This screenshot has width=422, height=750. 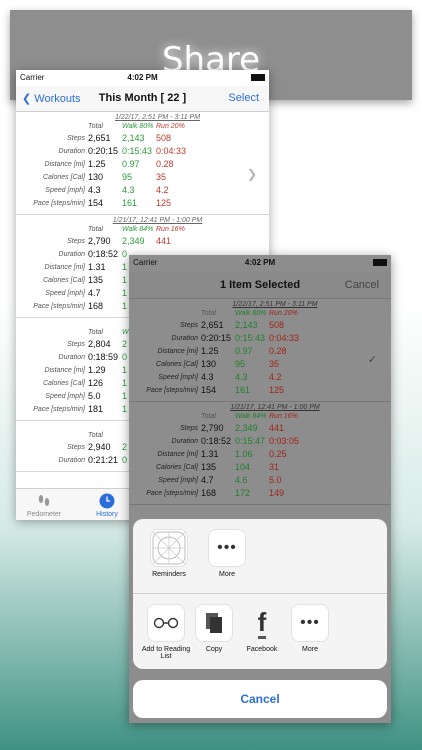 I want to click on total-value: 5.0, so click(x=94, y=396).